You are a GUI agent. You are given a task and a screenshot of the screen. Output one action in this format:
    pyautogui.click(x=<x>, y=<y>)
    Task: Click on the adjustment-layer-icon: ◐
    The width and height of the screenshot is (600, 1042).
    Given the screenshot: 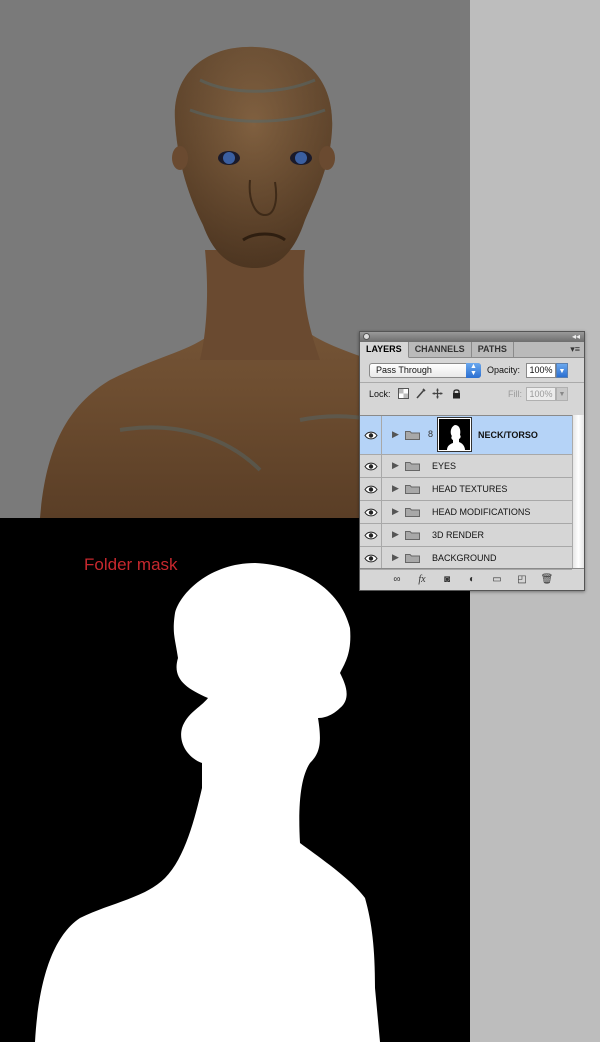 What is the action you would take?
    pyautogui.click(x=472, y=579)
    